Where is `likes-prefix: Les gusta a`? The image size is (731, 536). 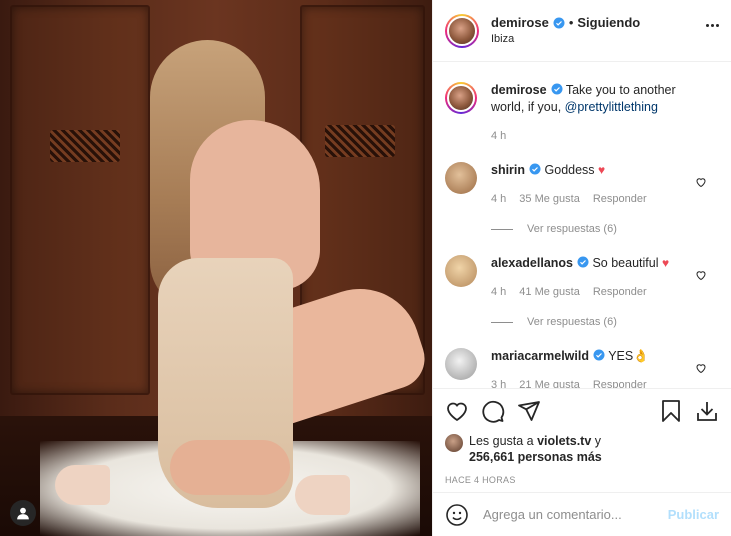 likes-prefix: Les gusta a is located at coordinates (503, 441).